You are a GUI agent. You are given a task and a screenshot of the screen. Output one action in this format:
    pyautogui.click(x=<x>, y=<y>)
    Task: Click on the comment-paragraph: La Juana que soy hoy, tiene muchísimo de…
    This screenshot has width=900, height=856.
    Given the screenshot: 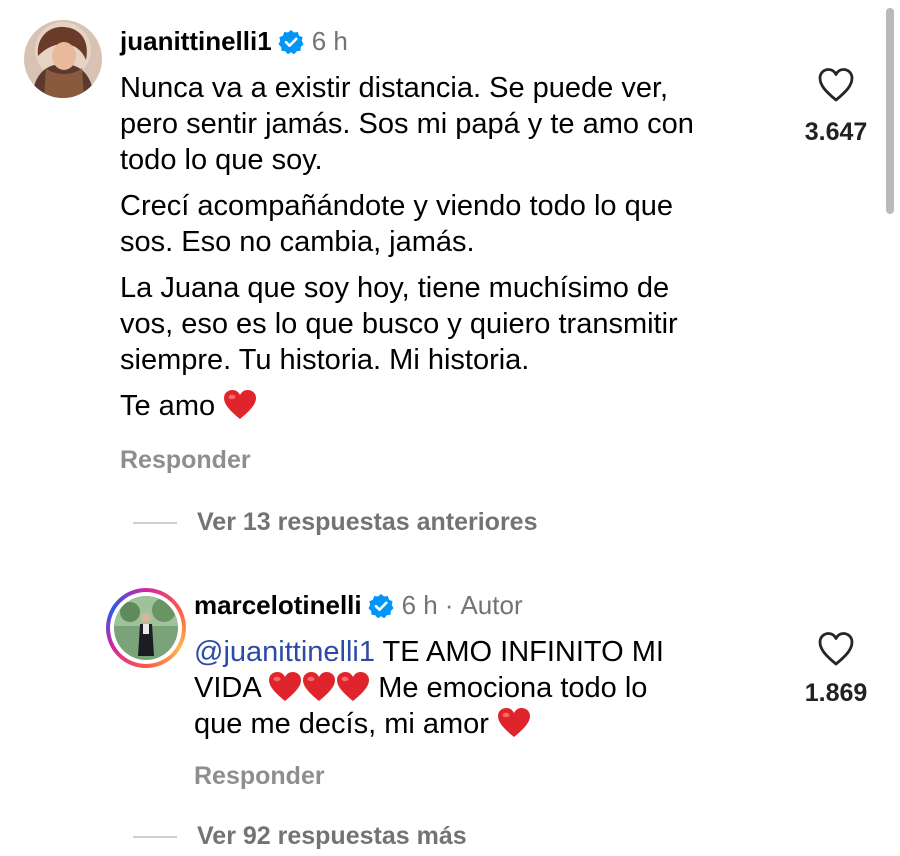 What is the action you would take?
    pyautogui.click(x=407, y=324)
    